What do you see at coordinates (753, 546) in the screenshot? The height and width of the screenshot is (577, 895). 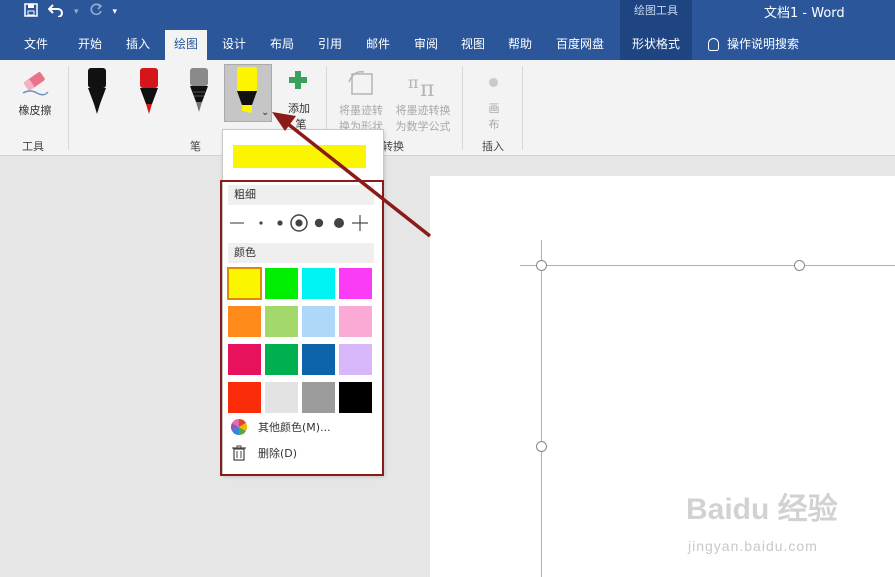 I see `baidu-watermark-url: jingyan.baidu.com` at bounding box center [753, 546].